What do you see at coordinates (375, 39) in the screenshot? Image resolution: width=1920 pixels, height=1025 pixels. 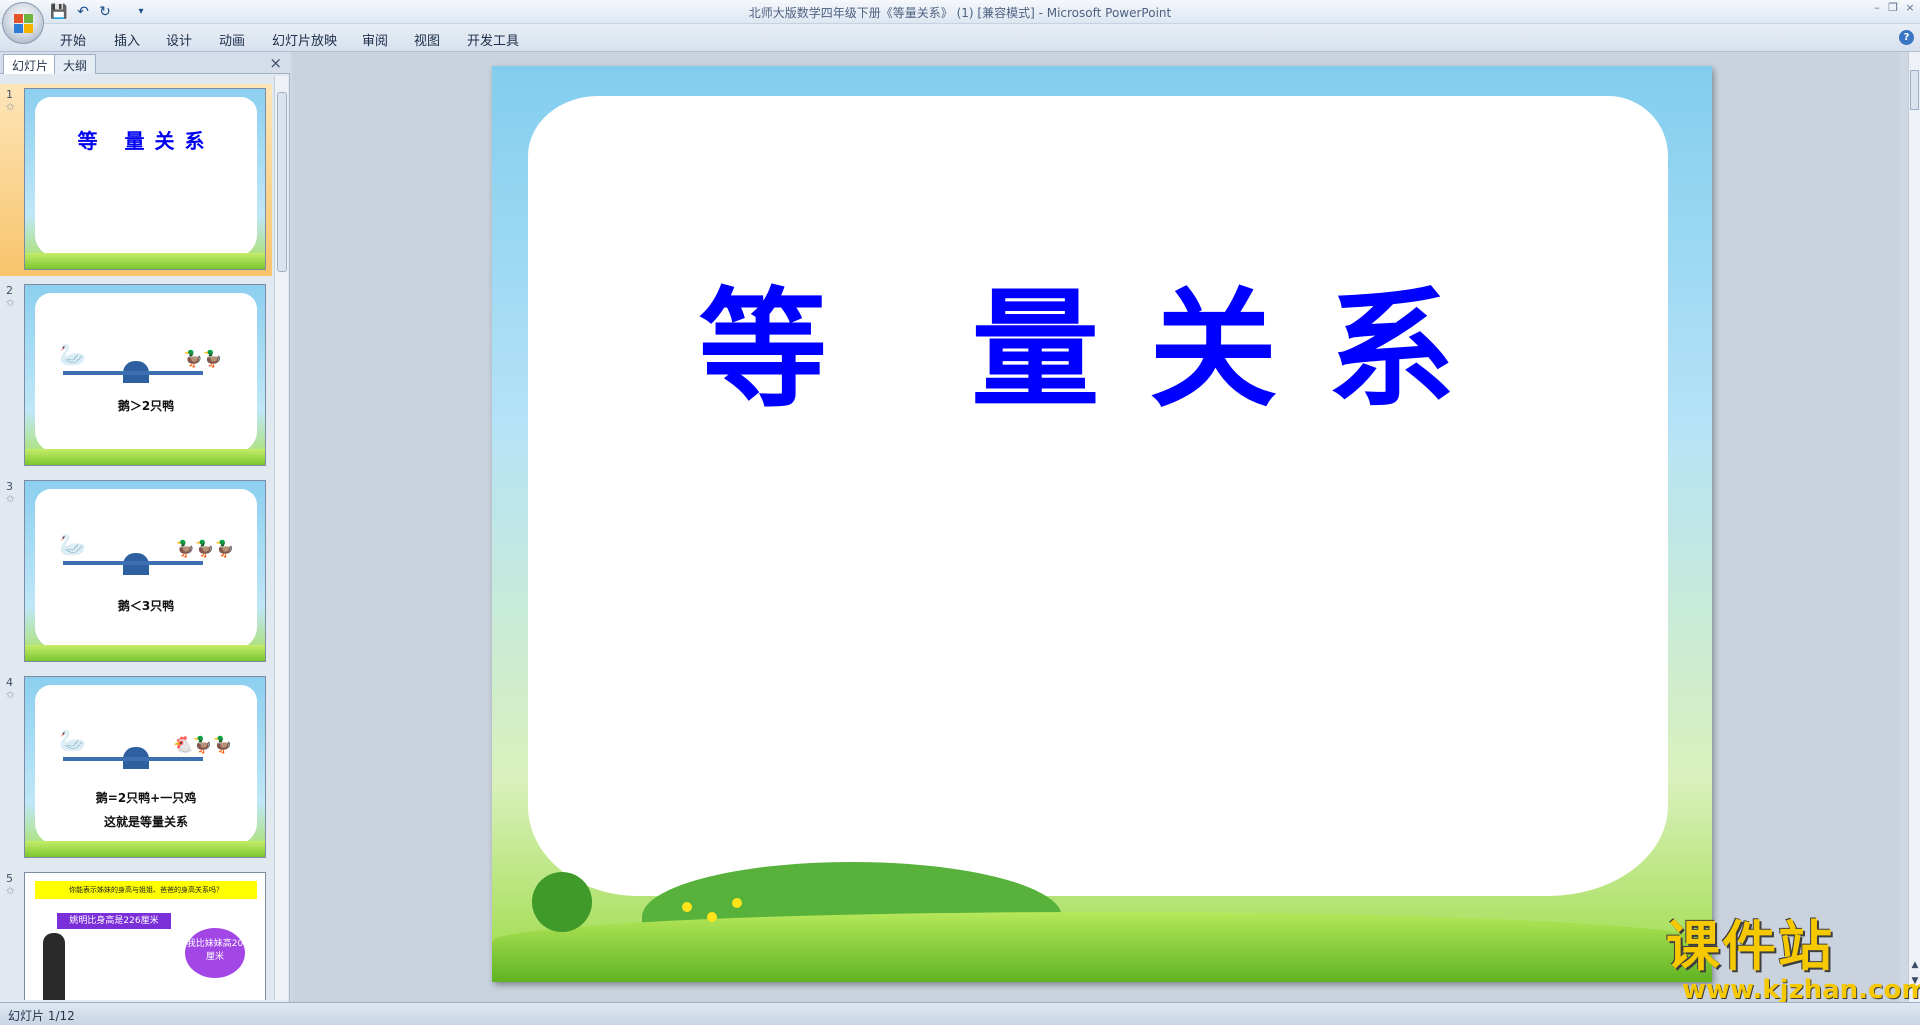 I see `tab-review: 审阅` at bounding box center [375, 39].